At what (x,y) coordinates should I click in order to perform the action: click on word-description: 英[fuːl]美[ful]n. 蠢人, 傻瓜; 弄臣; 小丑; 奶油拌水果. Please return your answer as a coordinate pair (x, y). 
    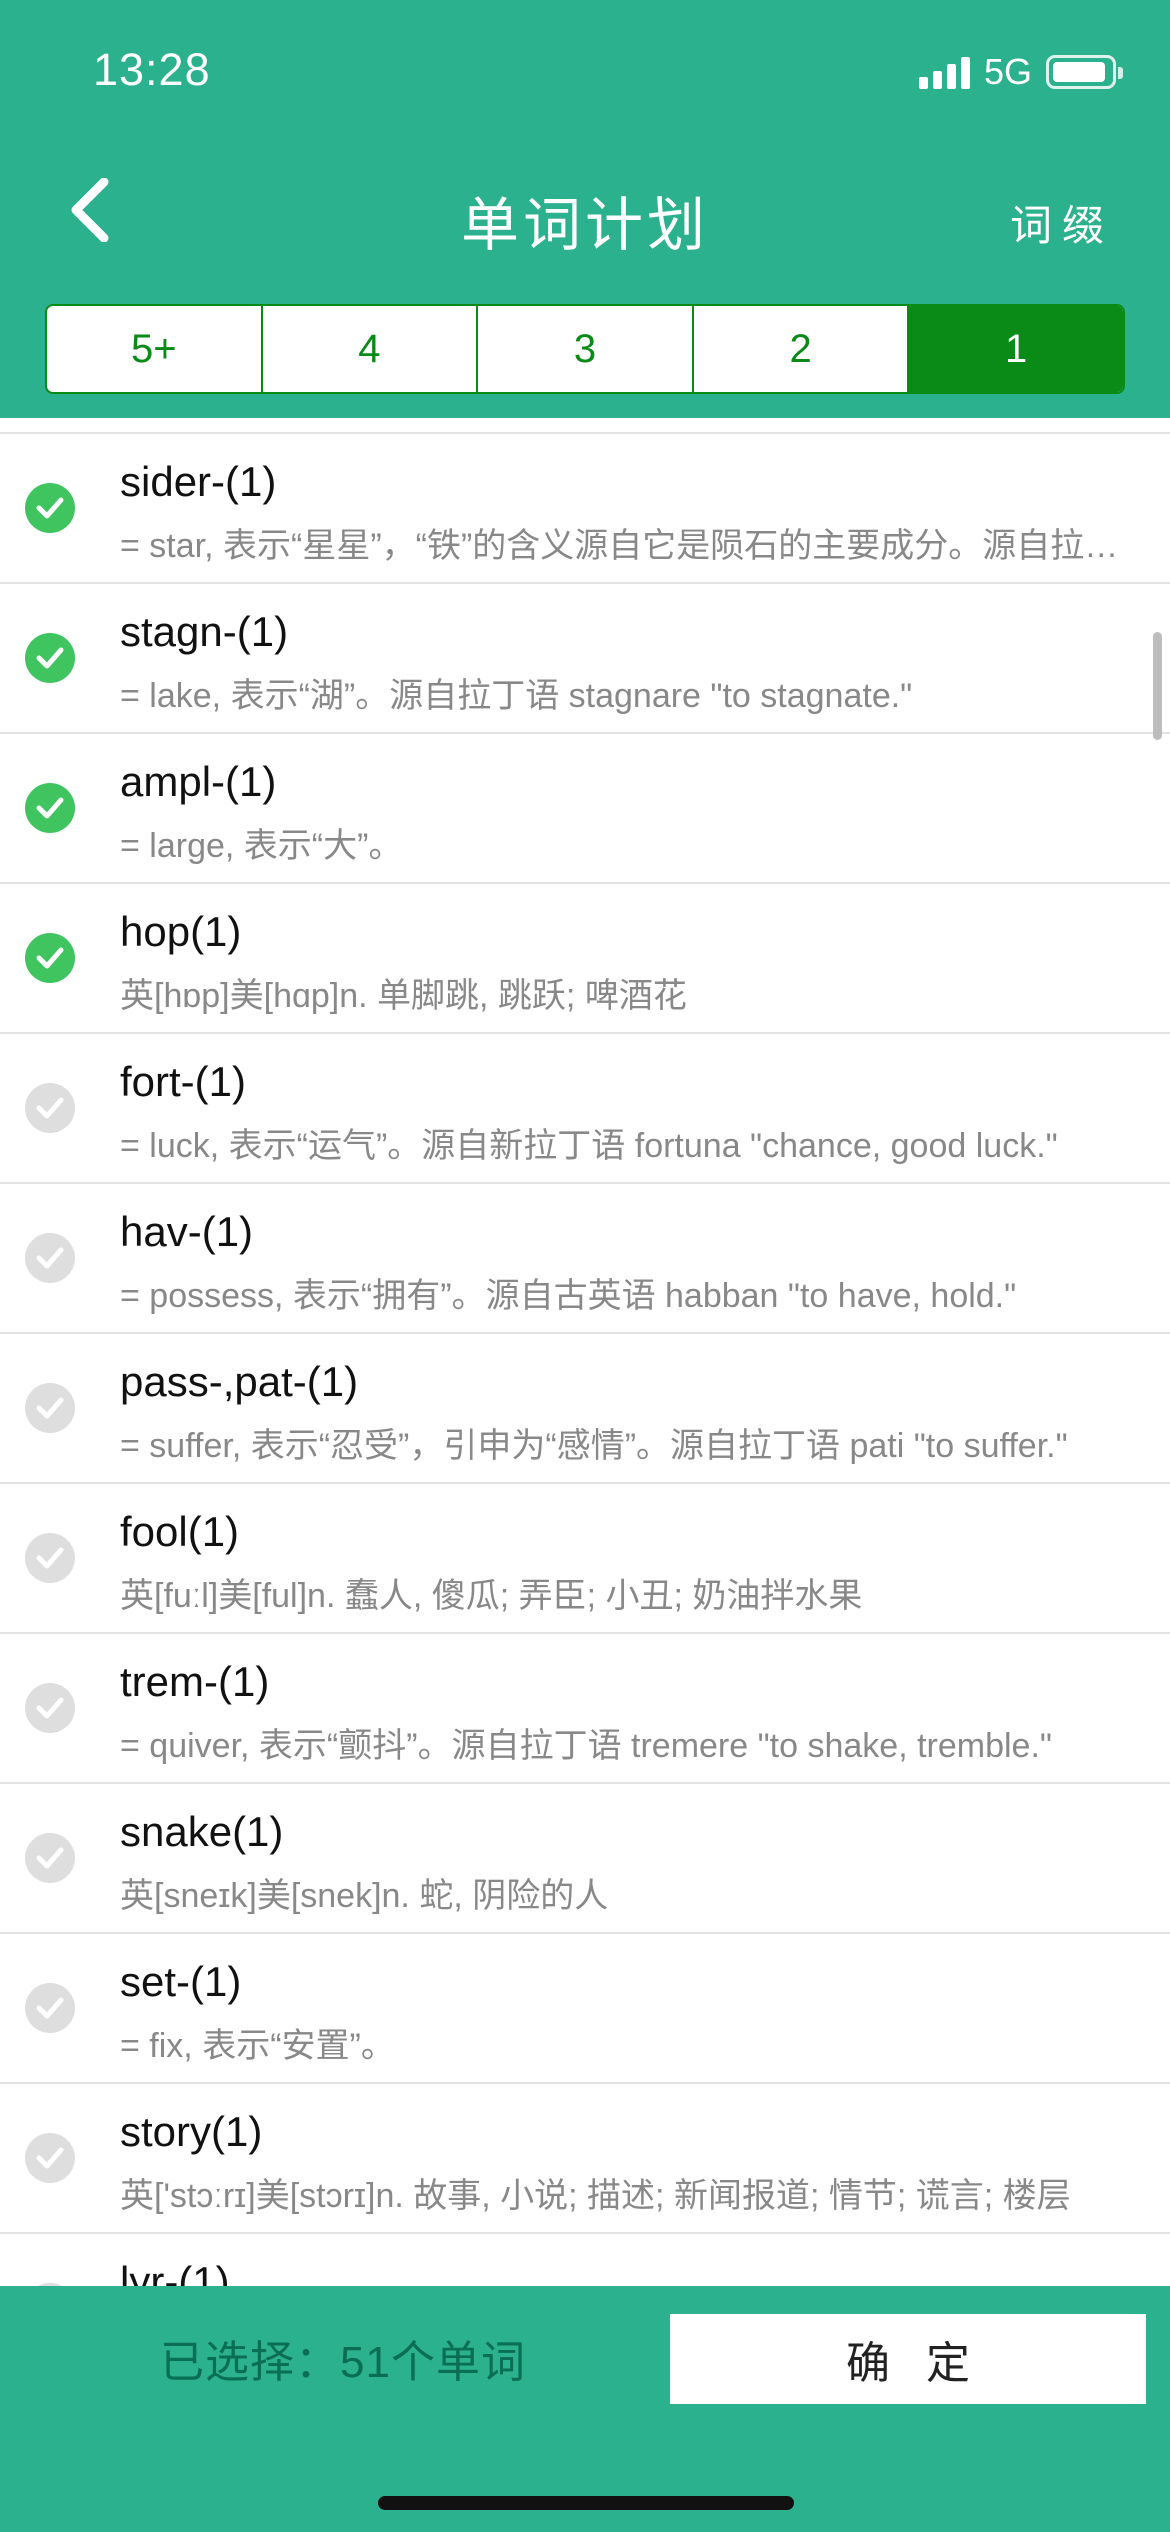
    Looking at the image, I should click on (491, 1596).